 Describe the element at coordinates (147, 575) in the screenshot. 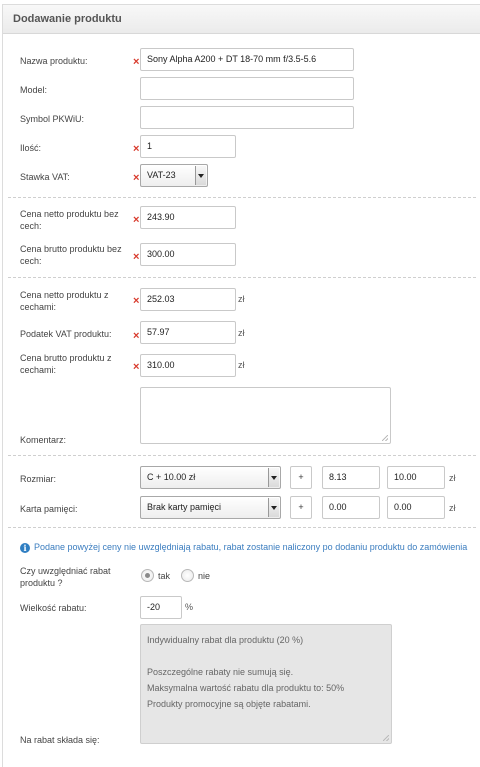

I see `discount-yes-radio` at that location.